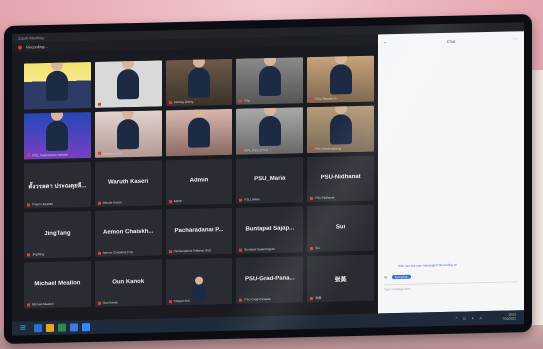 The width and height of the screenshot is (543, 349). What do you see at coordinates (86, 327) in the screenshot?
I see `zoom-icon` at bounding box center [86, 327].